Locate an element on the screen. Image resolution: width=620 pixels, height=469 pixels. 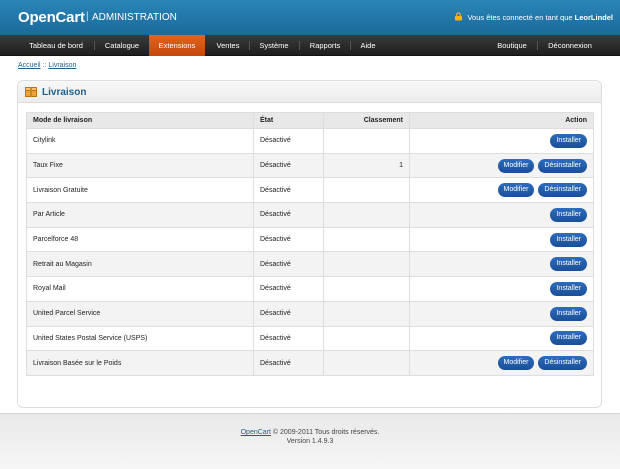
nav-aide: Aide is located at coordinates (368, 45).